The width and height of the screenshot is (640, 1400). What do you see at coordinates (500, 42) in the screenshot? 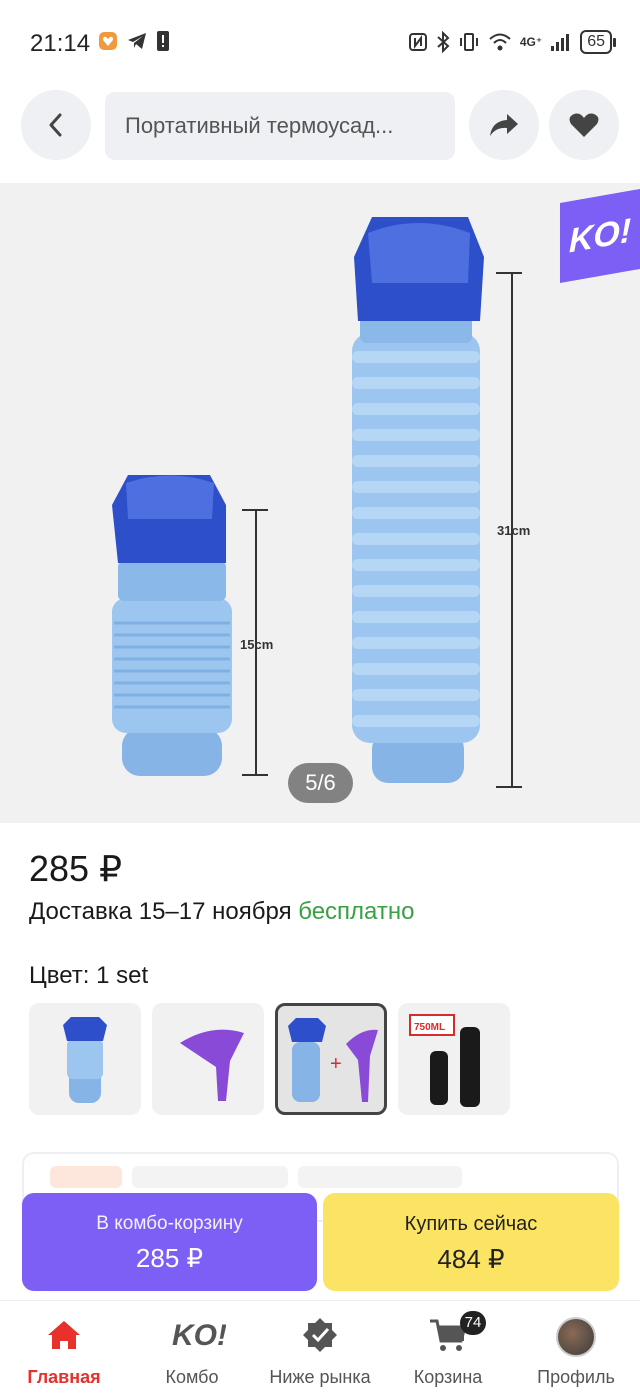
I see `wifi-icon` at bounding box center [500, 42].